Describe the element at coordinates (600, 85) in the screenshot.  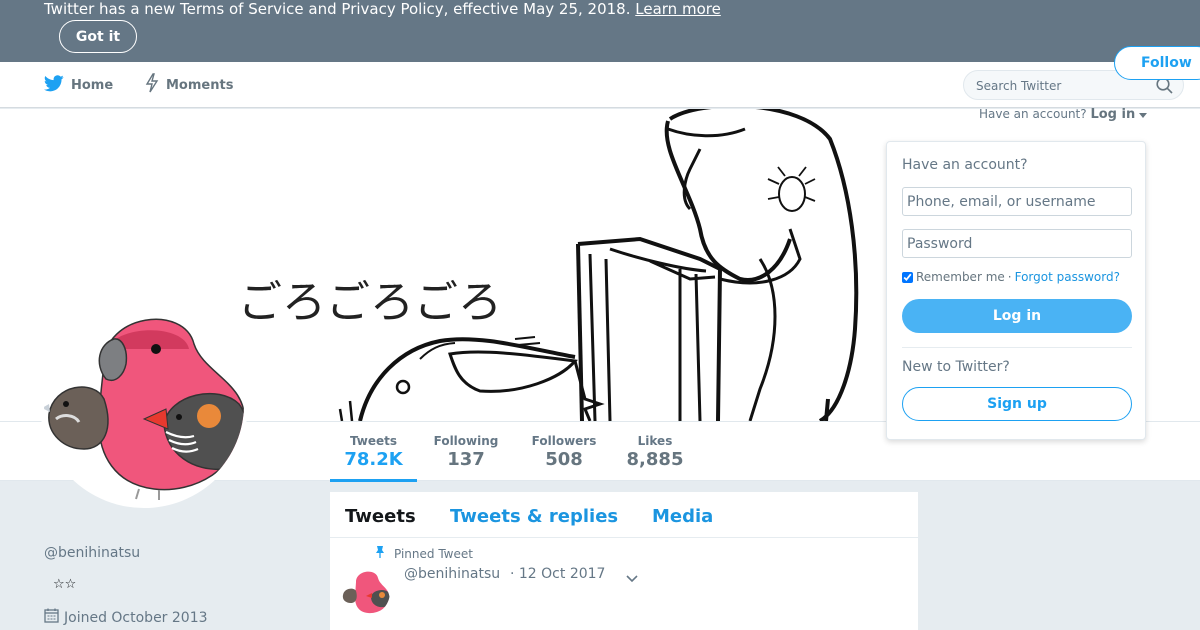
I see `top-navigation: Home Moments` at that location.